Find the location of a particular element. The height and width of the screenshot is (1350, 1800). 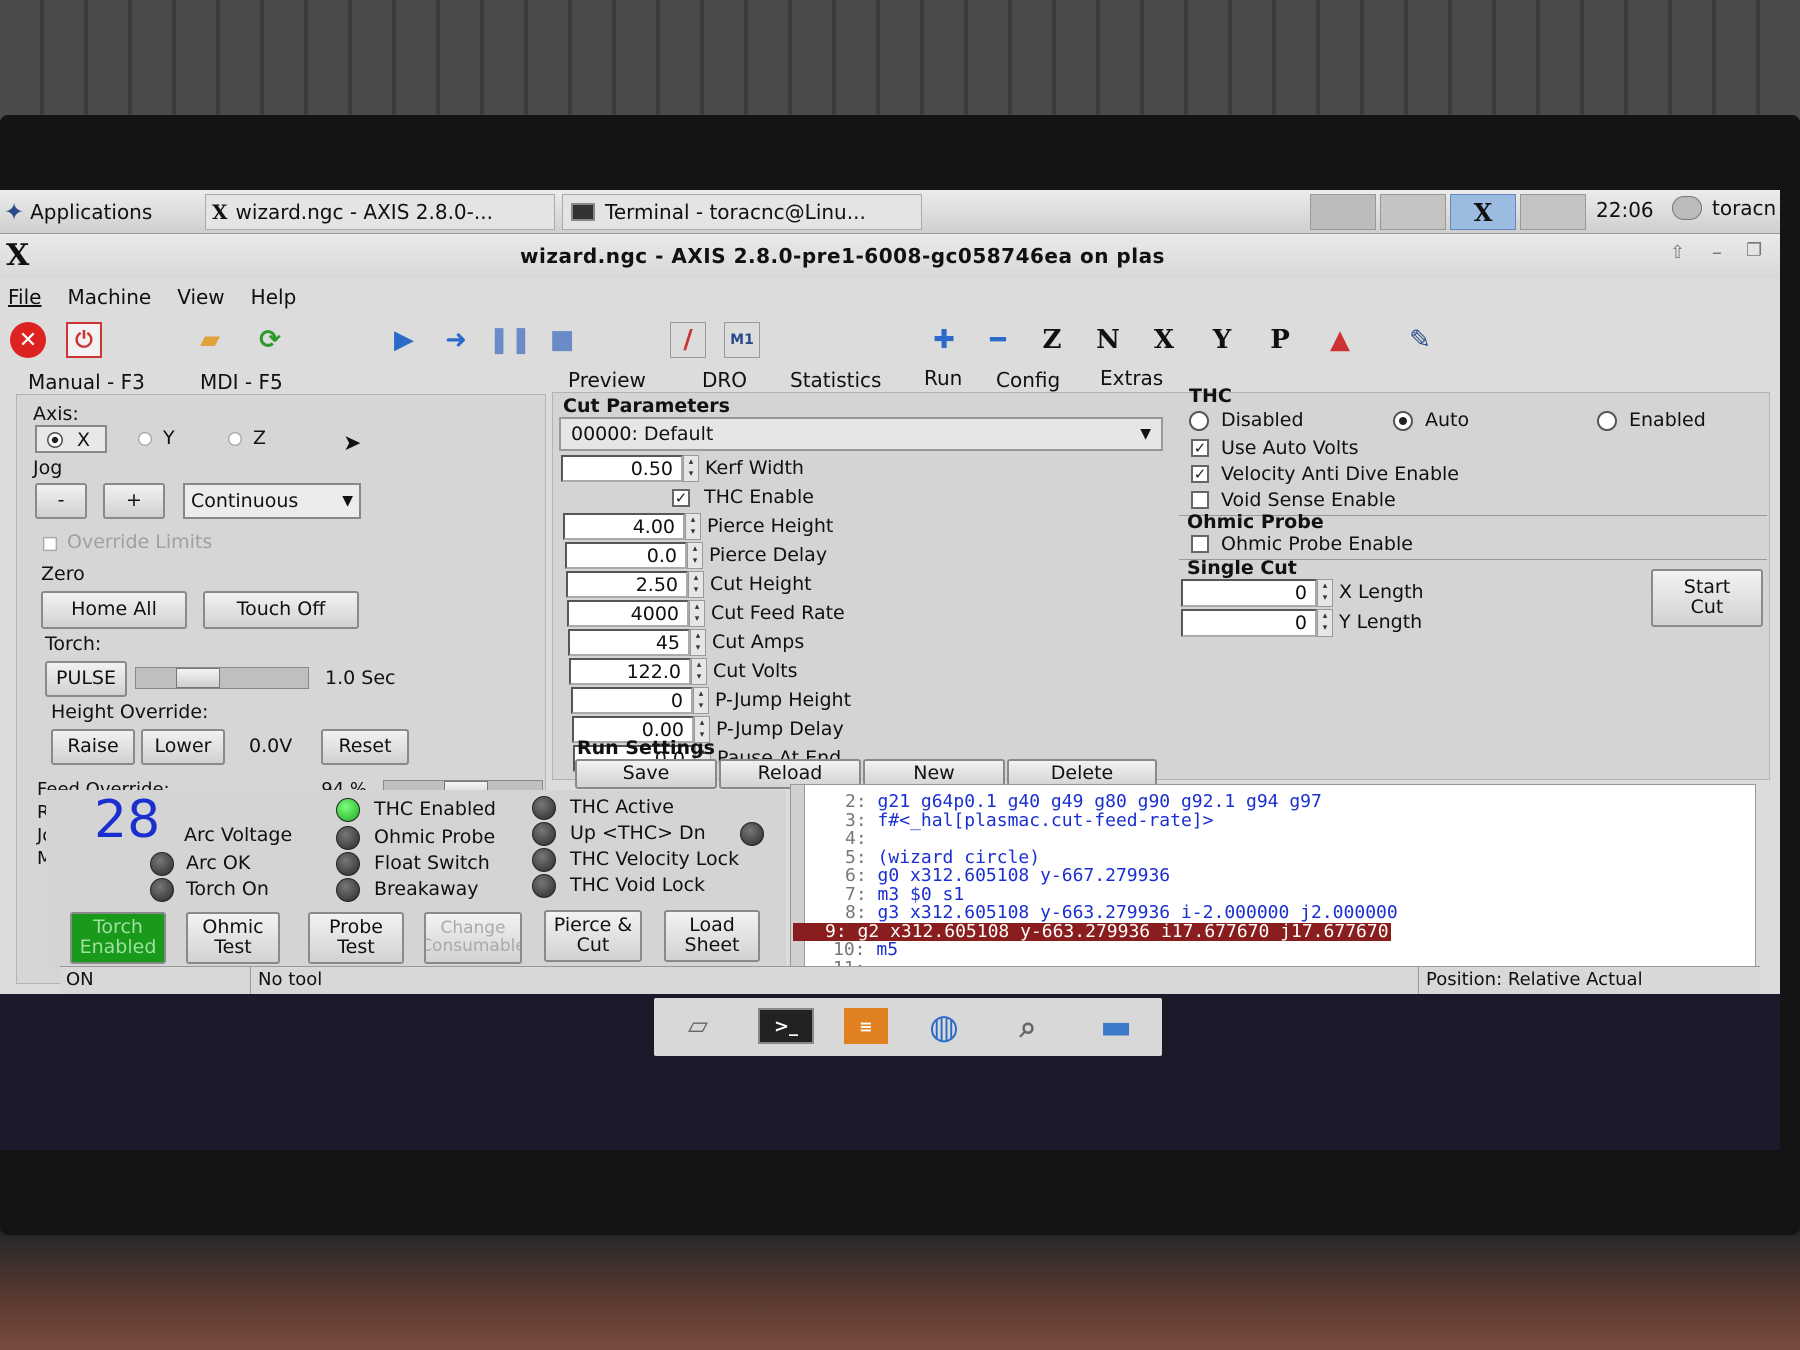

zoom-in-icon: ✚ is located at coordinates (944, 340).